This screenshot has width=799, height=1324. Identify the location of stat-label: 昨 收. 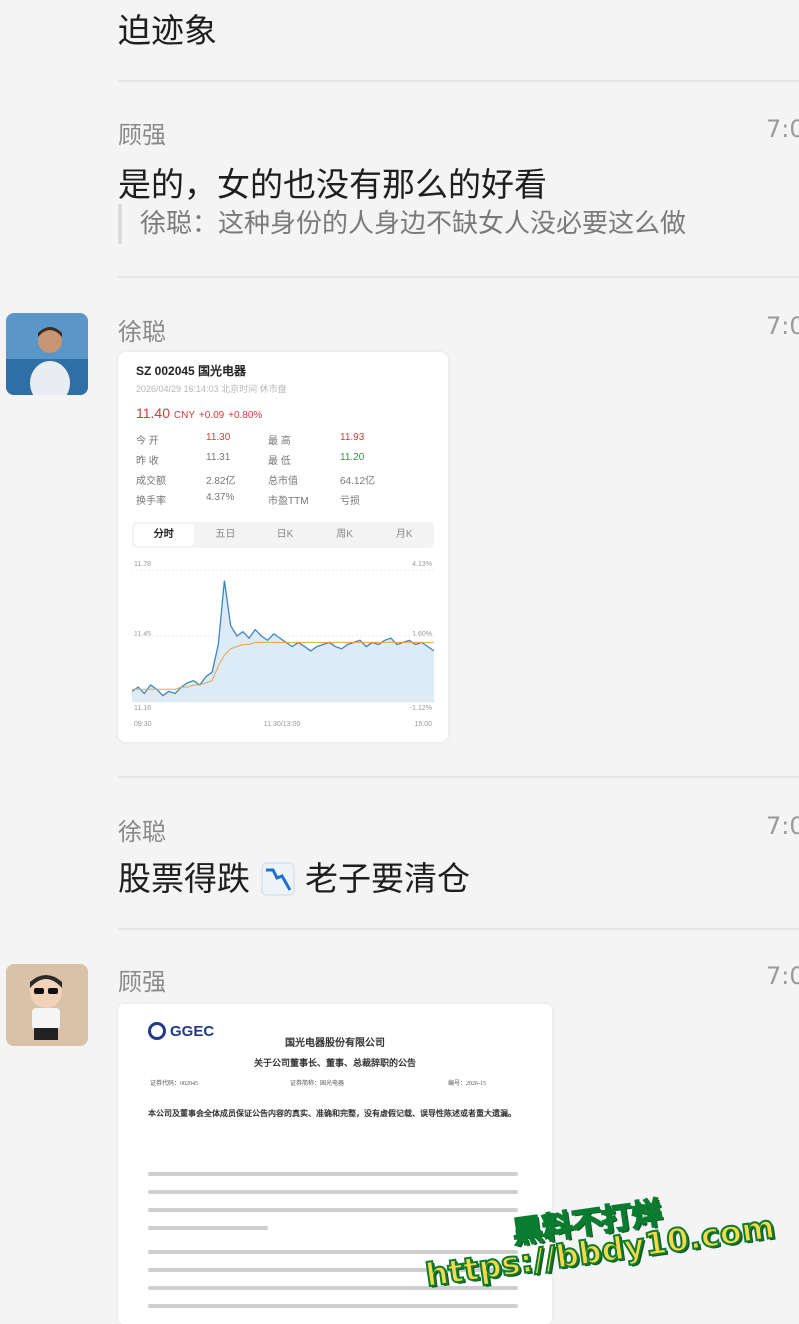
(147, 461).